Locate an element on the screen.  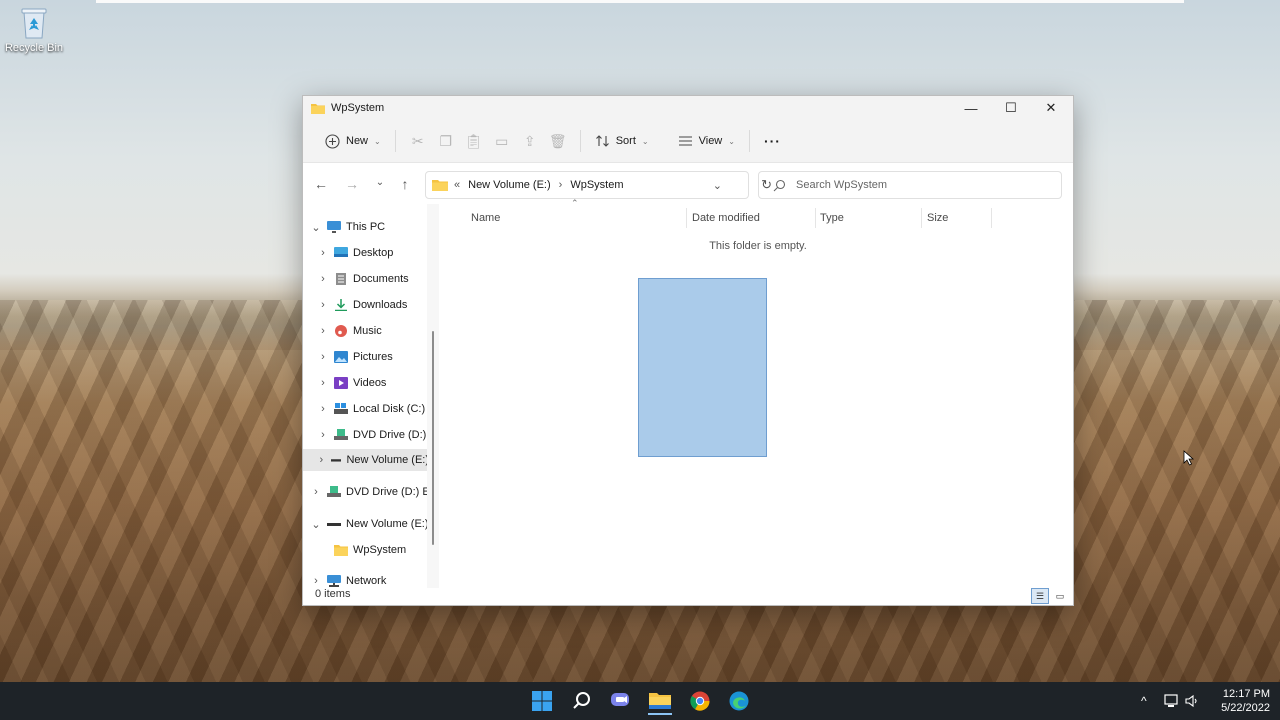
desktop-icon is located at coordinates (341, 252).